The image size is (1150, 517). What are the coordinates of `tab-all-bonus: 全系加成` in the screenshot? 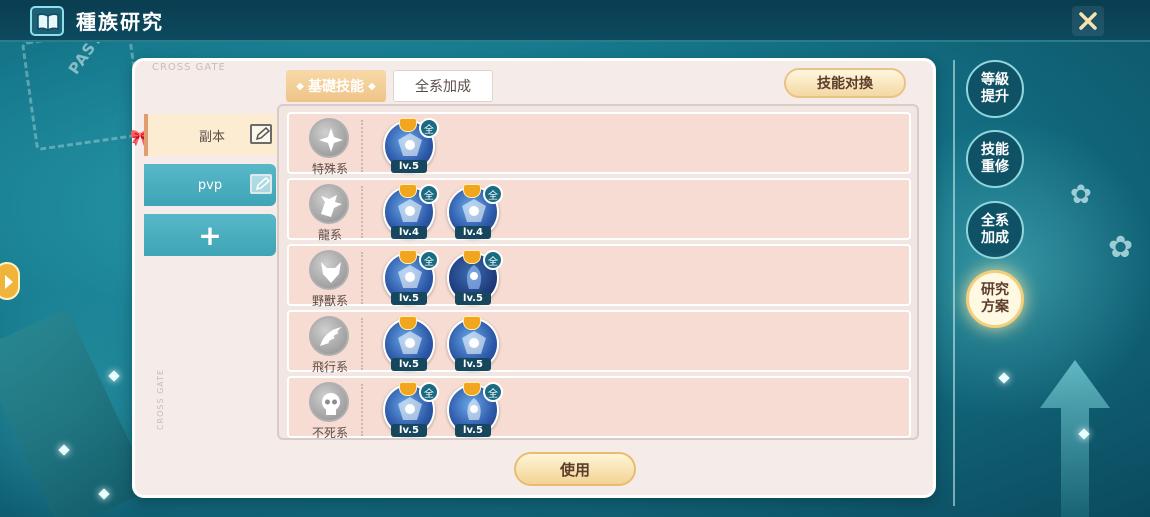 It's located at (443, 86).